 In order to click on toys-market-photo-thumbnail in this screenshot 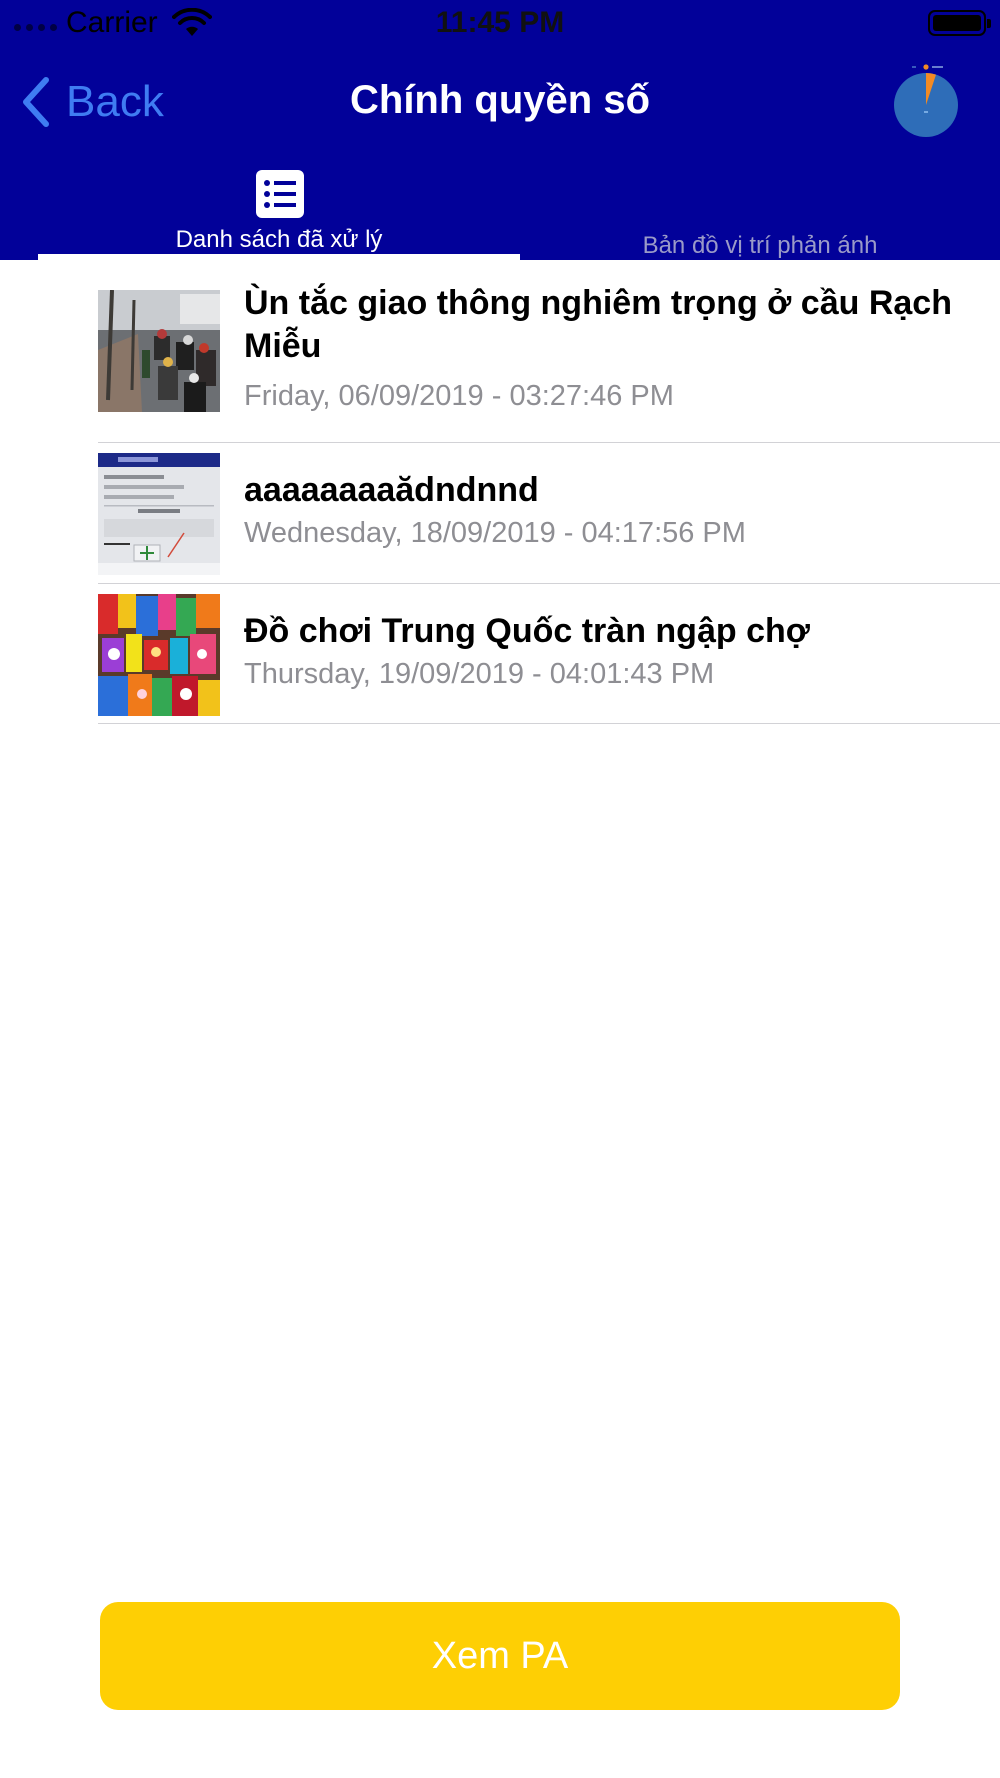, I will do `click(159, 655)`.